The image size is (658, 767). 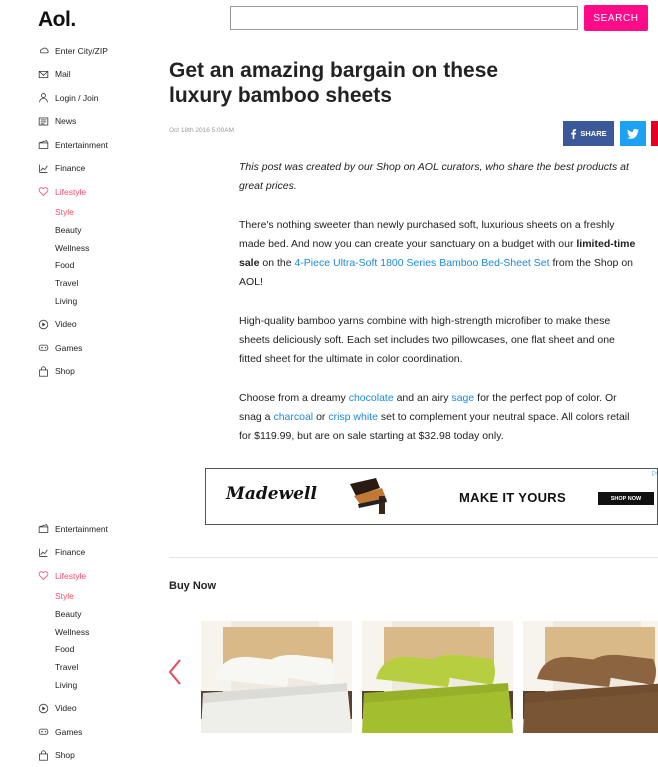 What do you see at coordinates (512, 497) in the screenshot?
I see `ad-headline: MAKE IT YOURS` at bounding box center [512, 497].